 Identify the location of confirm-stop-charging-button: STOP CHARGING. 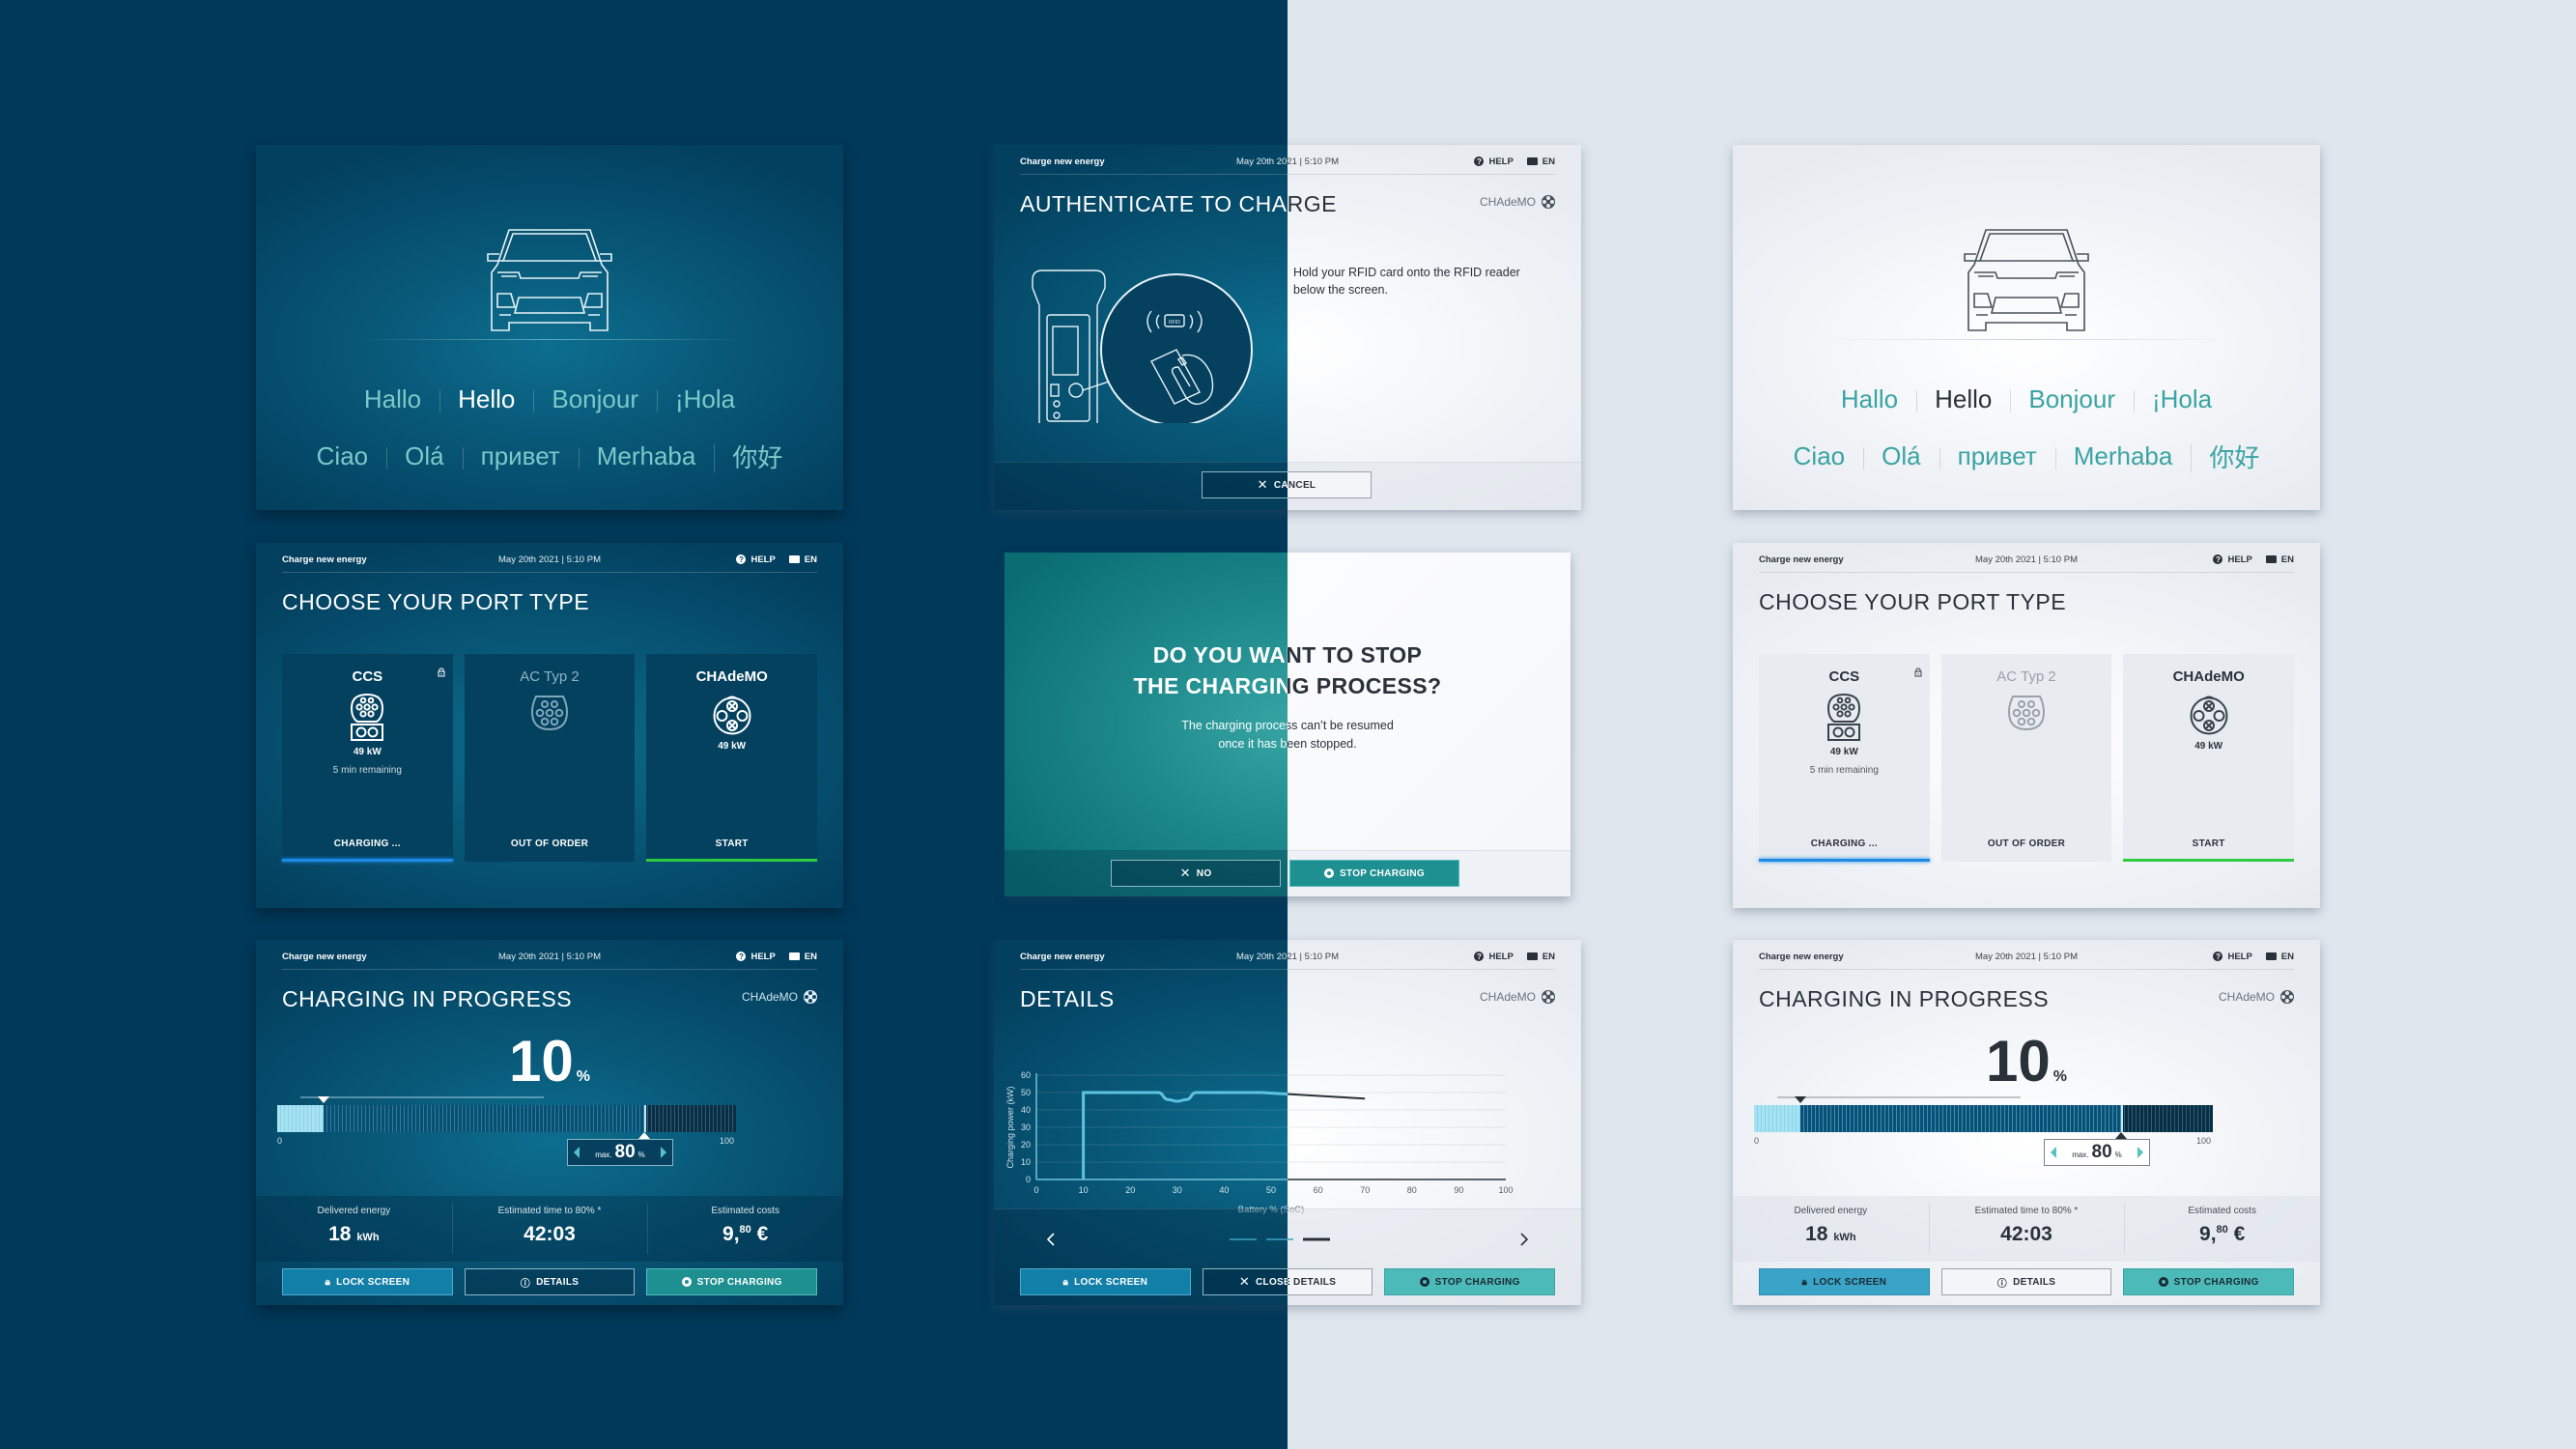
(1374, 873).